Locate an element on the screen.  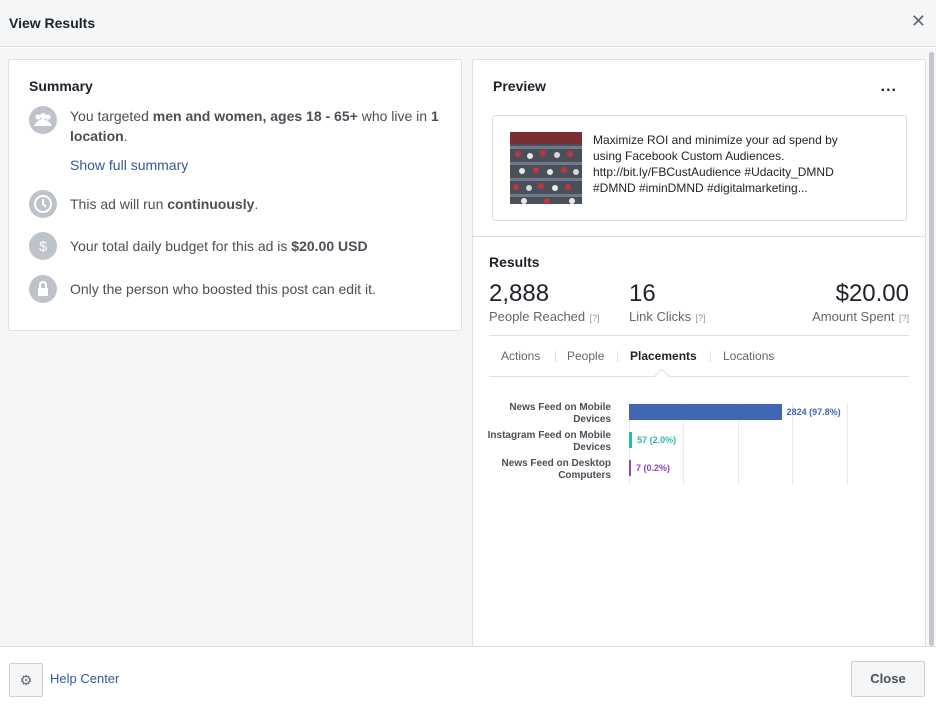
dialog-title: View Results is located at coordinates (52, 23).